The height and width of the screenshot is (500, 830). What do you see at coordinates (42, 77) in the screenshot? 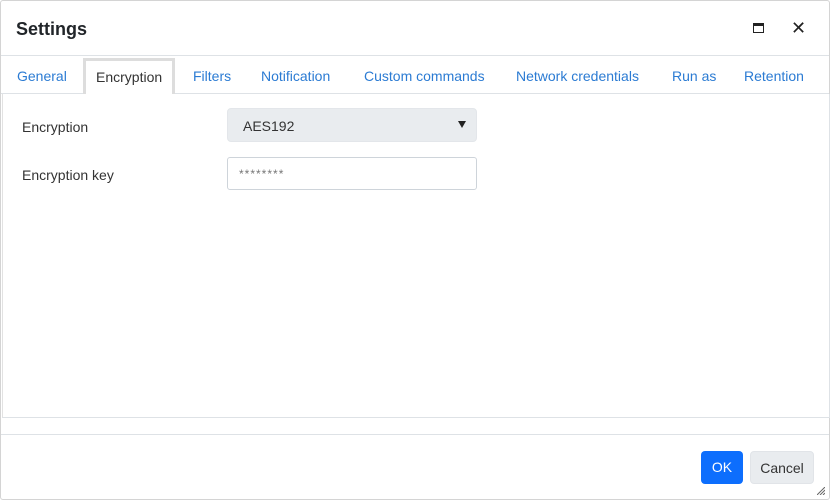
I see `tab-general: General` at bounding box center [42, 77].